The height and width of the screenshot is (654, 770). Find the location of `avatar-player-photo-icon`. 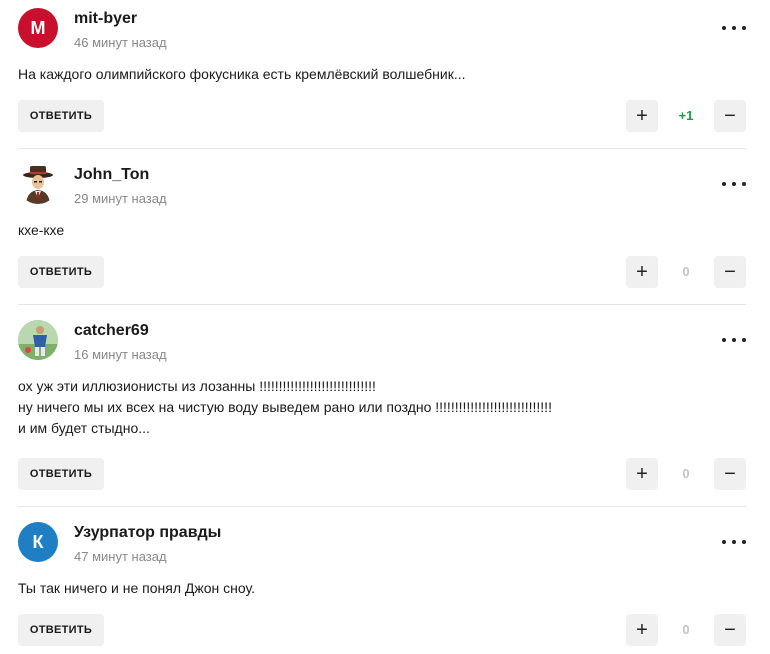

avatar-player-photo-icon is located at coordinates (38, 340).